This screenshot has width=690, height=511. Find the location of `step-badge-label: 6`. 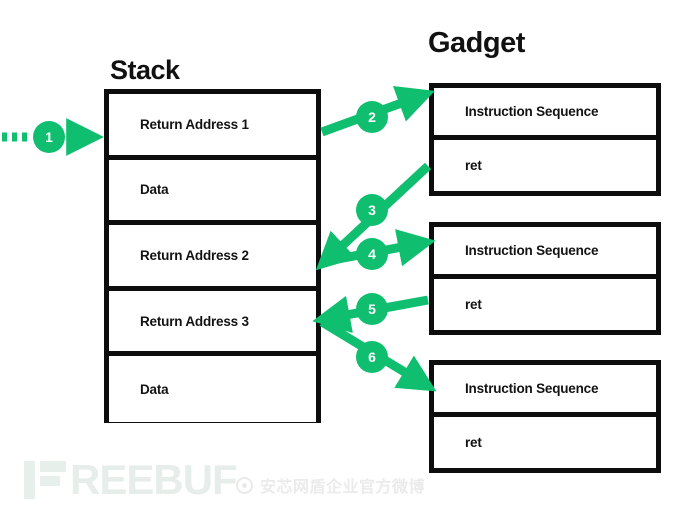

step-badge-label: 6 is located at coordinates (372, 357).